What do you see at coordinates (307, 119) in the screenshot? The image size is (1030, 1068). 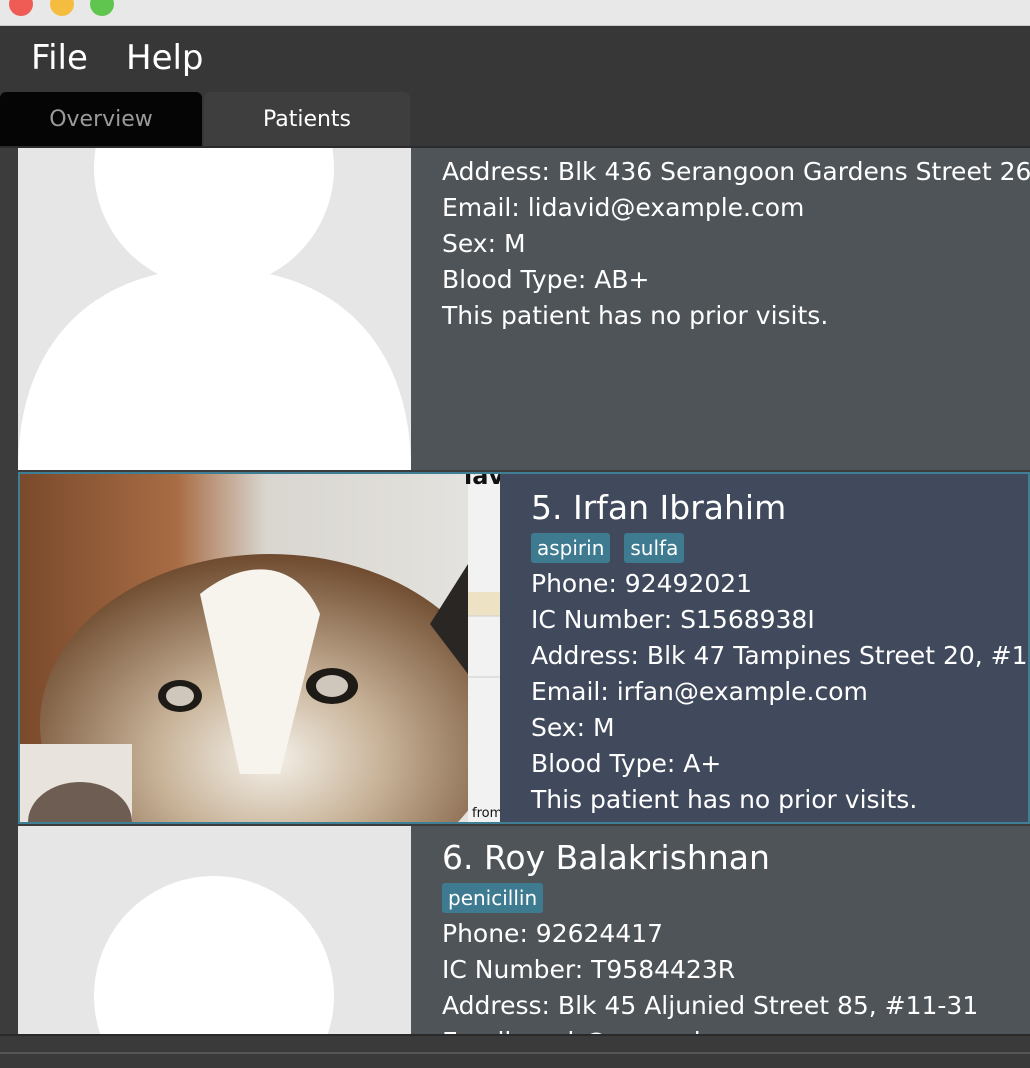 I see `tab-patients: Patients` at bounding box center [307, 119].